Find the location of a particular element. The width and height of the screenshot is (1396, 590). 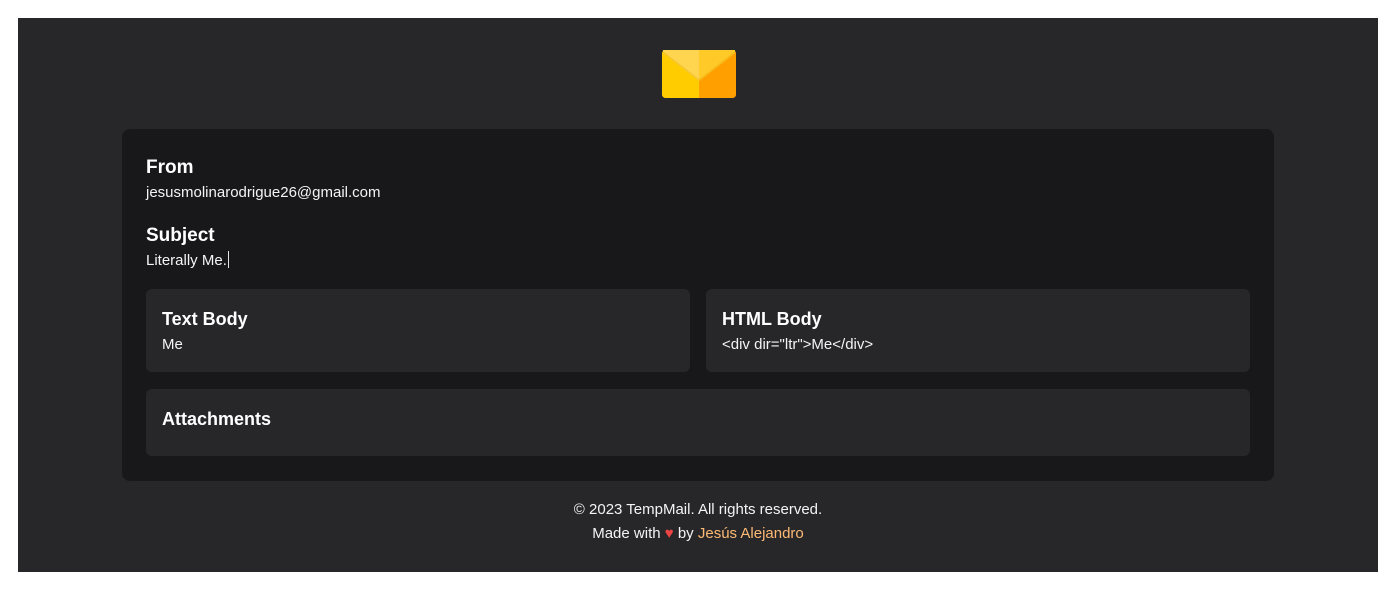

text-cursor is located at coordinates (228, 259).